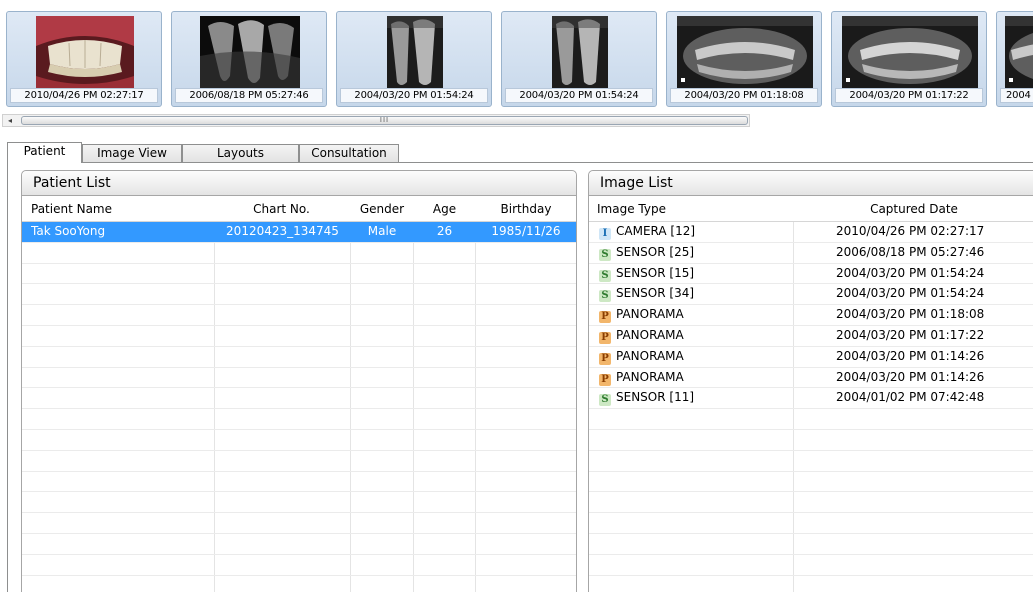 Image resolution: width=1033 pixels, height=592 pixels. Describe the element at coordinates (745, 53) in the screenshot. I see `xray-panorama-icon` at that location.